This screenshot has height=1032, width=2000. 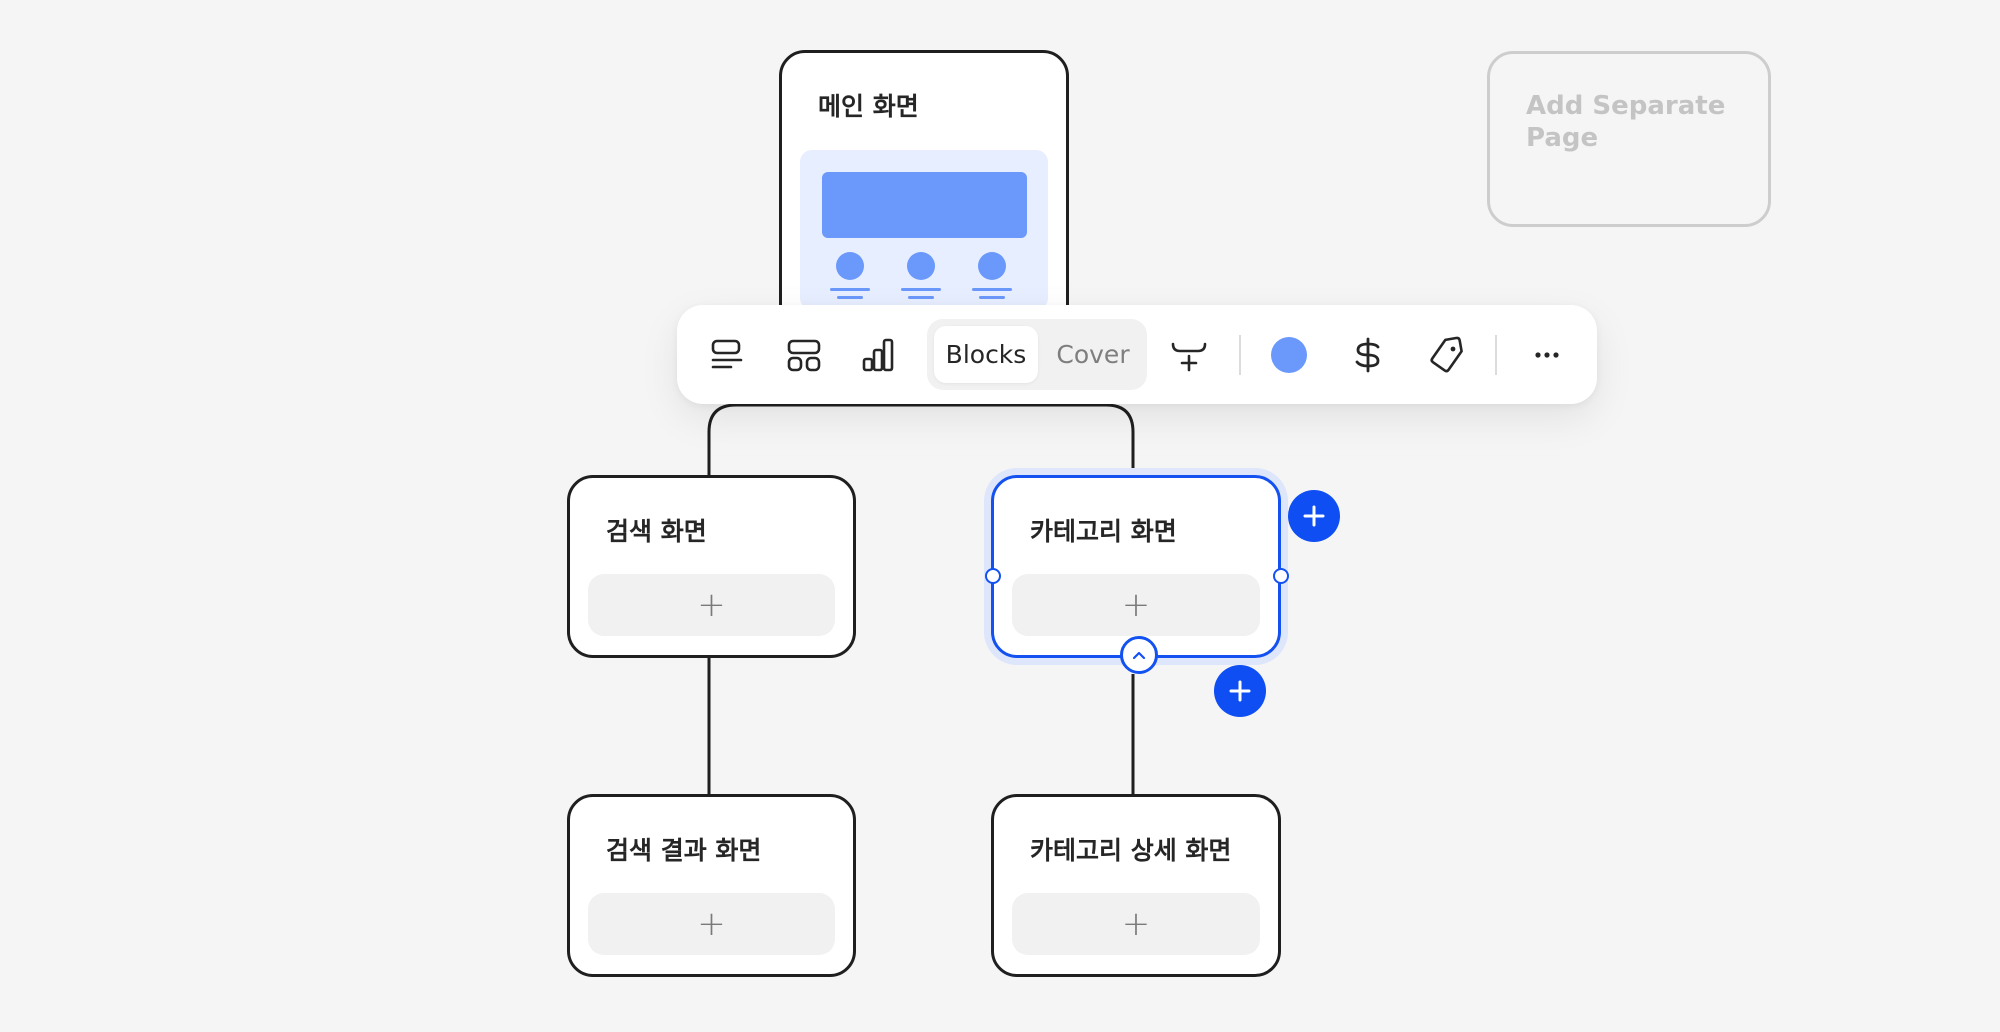 I want to click on add-separate-page-button: Add Separate Page, so click(x=1629, y=139).